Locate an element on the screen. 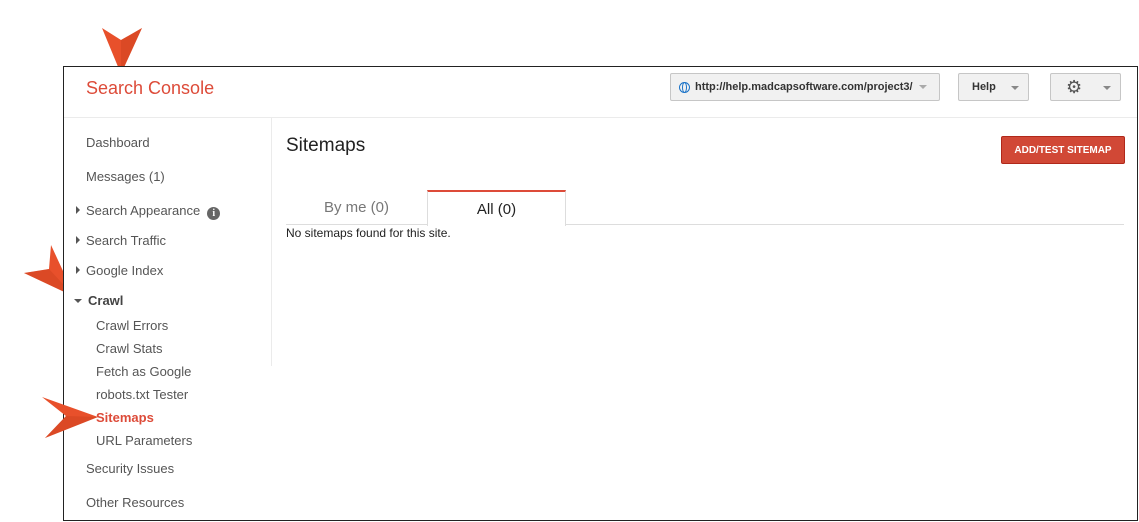 The height and width of the screenshot is (522, 1139). app-title: Search Console is located at coordinates (150, 88).